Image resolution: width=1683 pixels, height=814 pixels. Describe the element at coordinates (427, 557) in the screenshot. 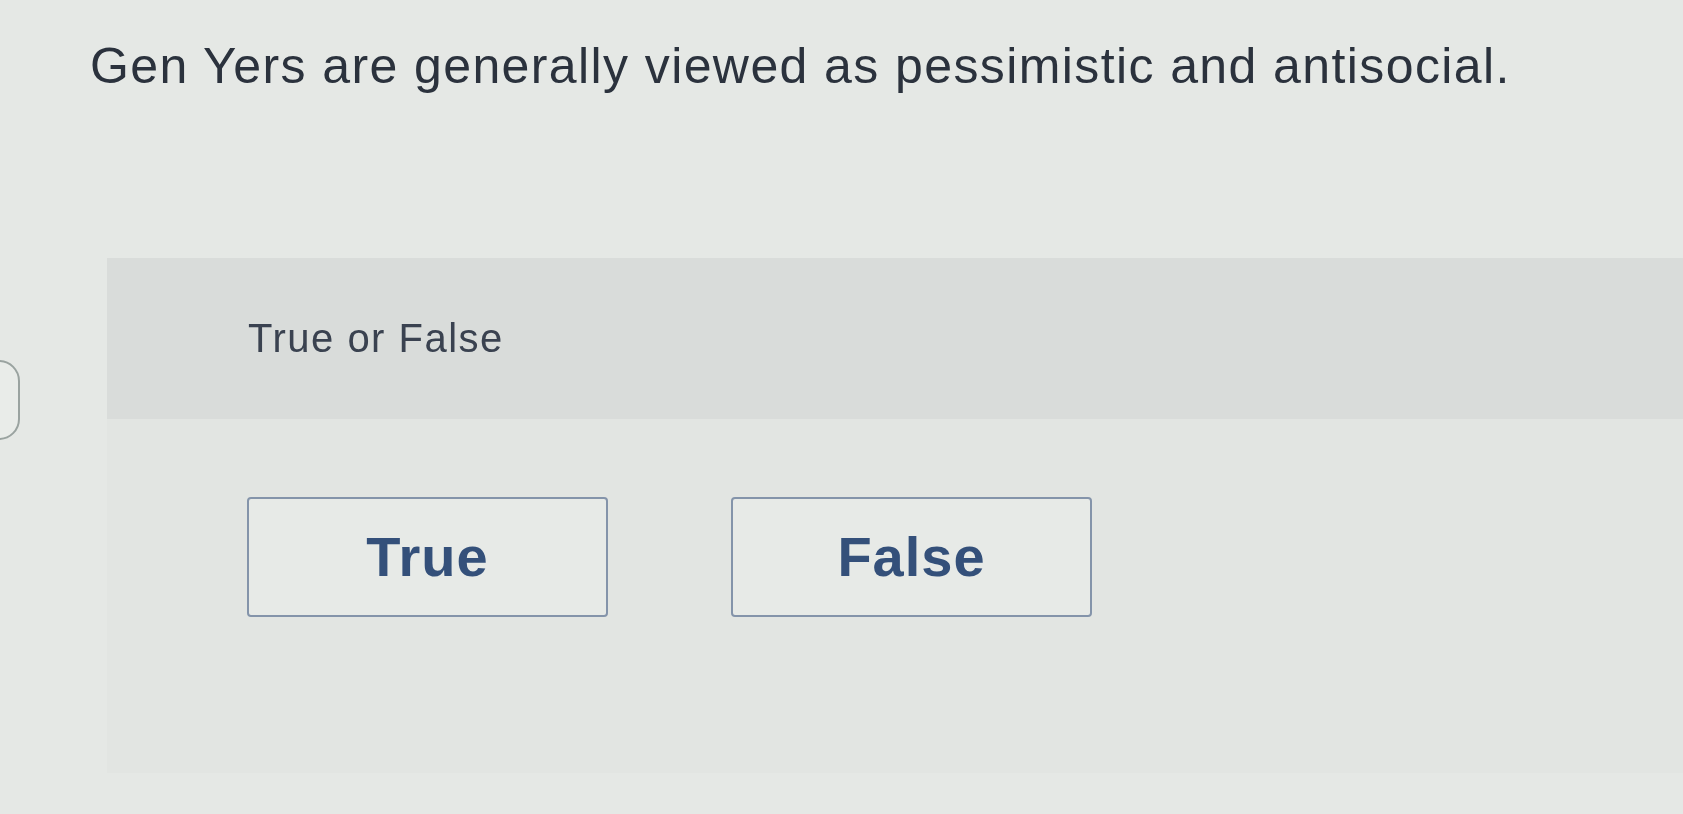

I see `answer-option-button: True` at that location.